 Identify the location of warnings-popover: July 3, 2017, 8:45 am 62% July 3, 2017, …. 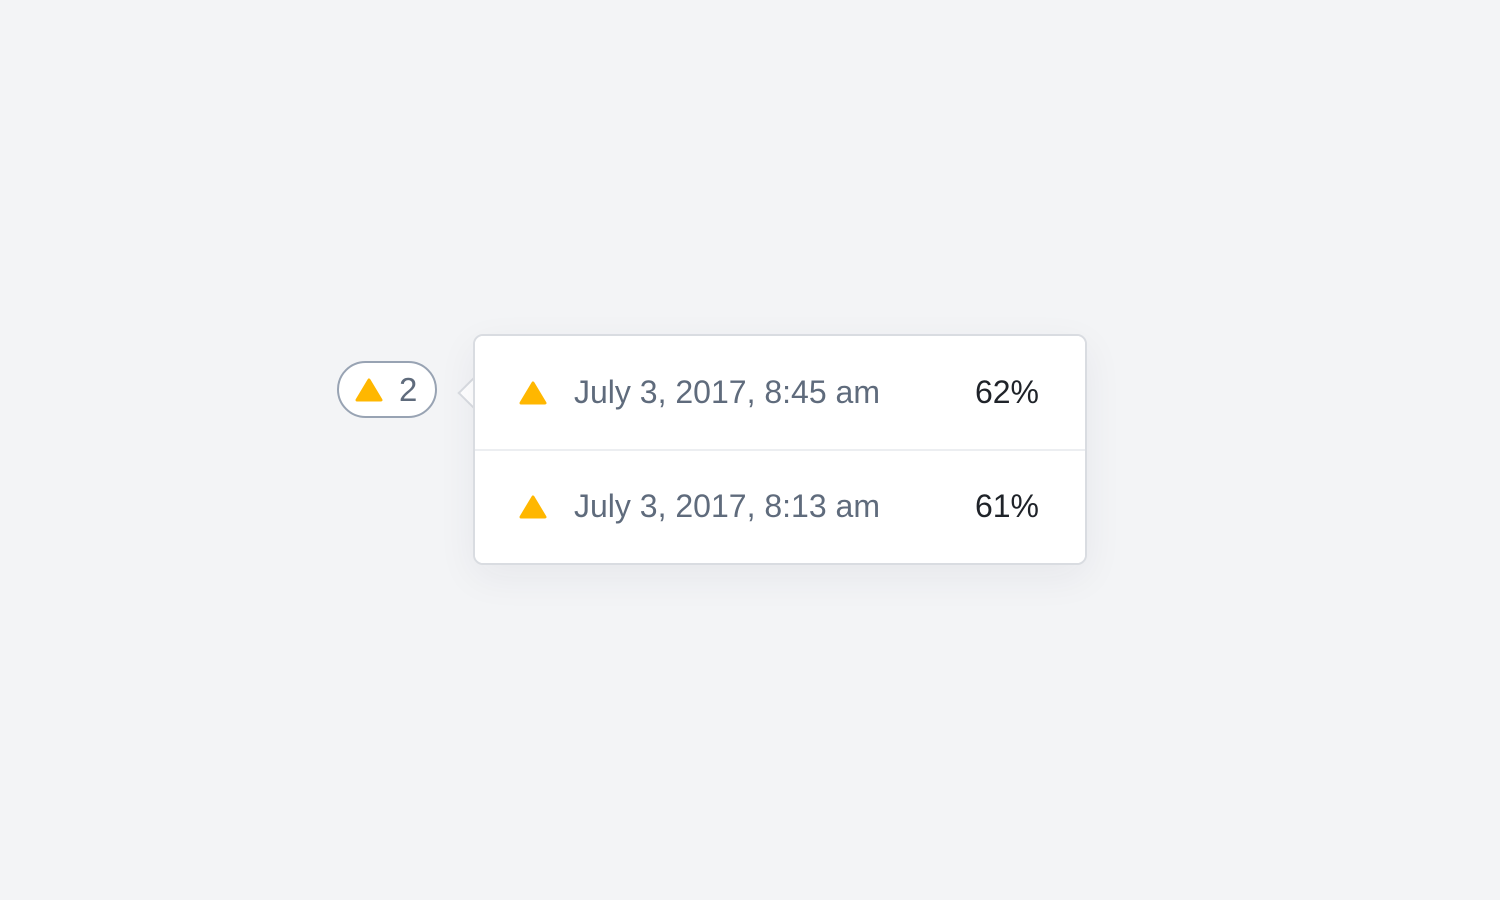
(780, 449).